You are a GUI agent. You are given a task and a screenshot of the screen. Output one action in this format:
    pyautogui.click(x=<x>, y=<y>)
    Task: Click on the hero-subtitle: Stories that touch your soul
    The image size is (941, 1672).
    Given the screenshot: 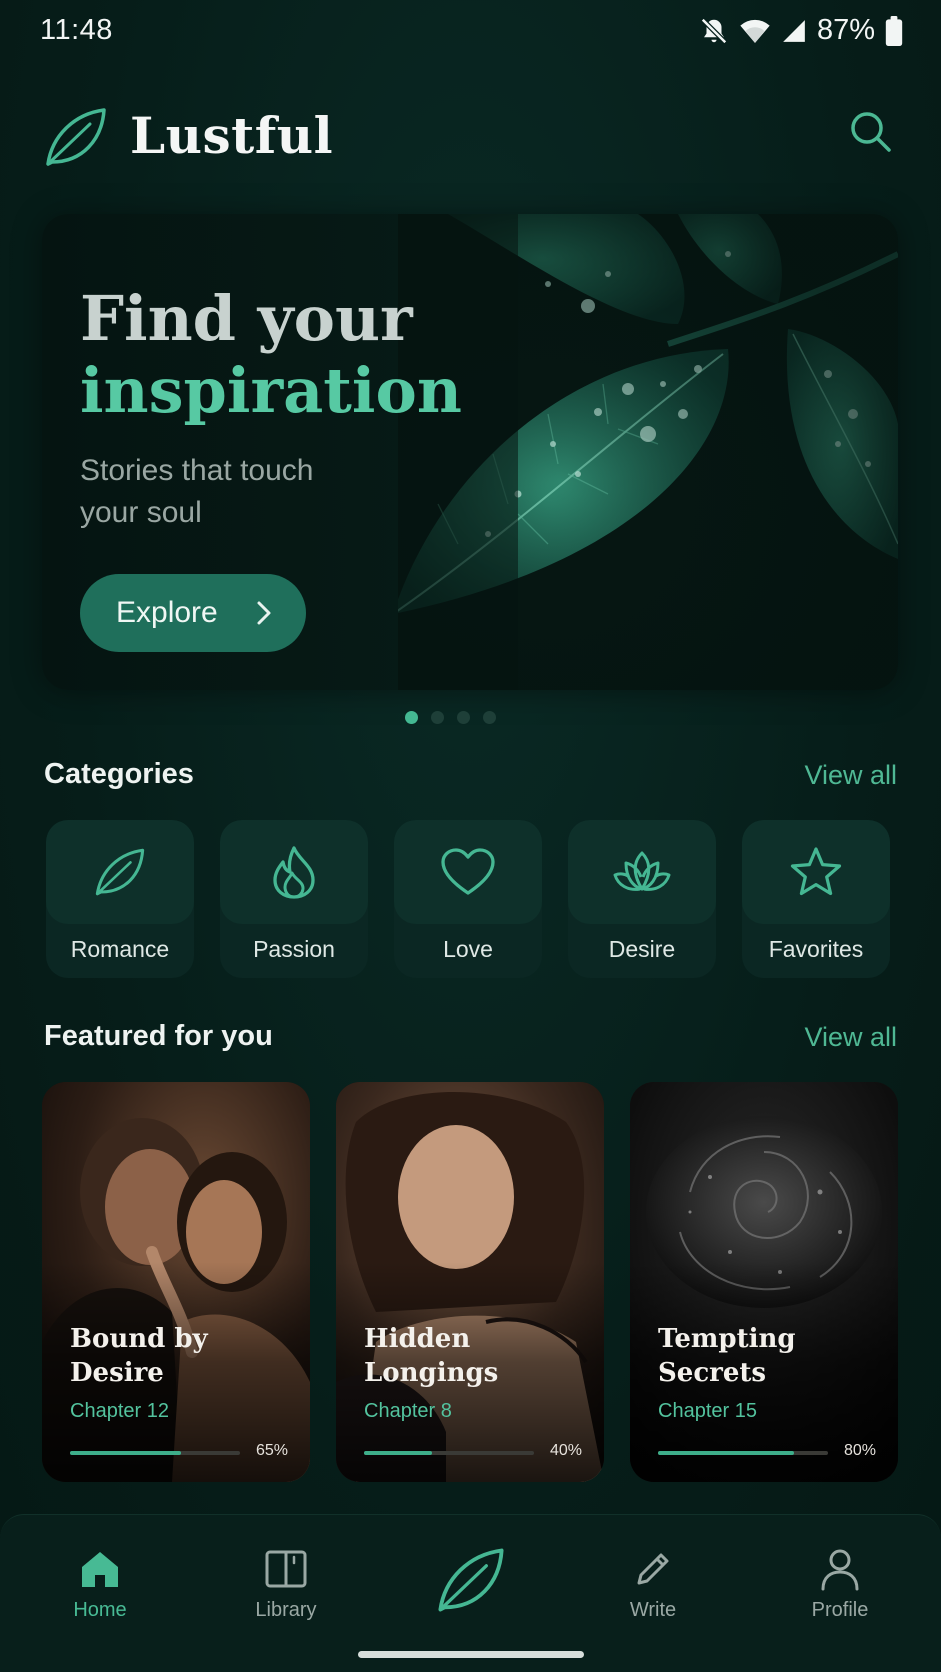 What is the action you would take?
    pyautogui.click(x=197, y=491)
    